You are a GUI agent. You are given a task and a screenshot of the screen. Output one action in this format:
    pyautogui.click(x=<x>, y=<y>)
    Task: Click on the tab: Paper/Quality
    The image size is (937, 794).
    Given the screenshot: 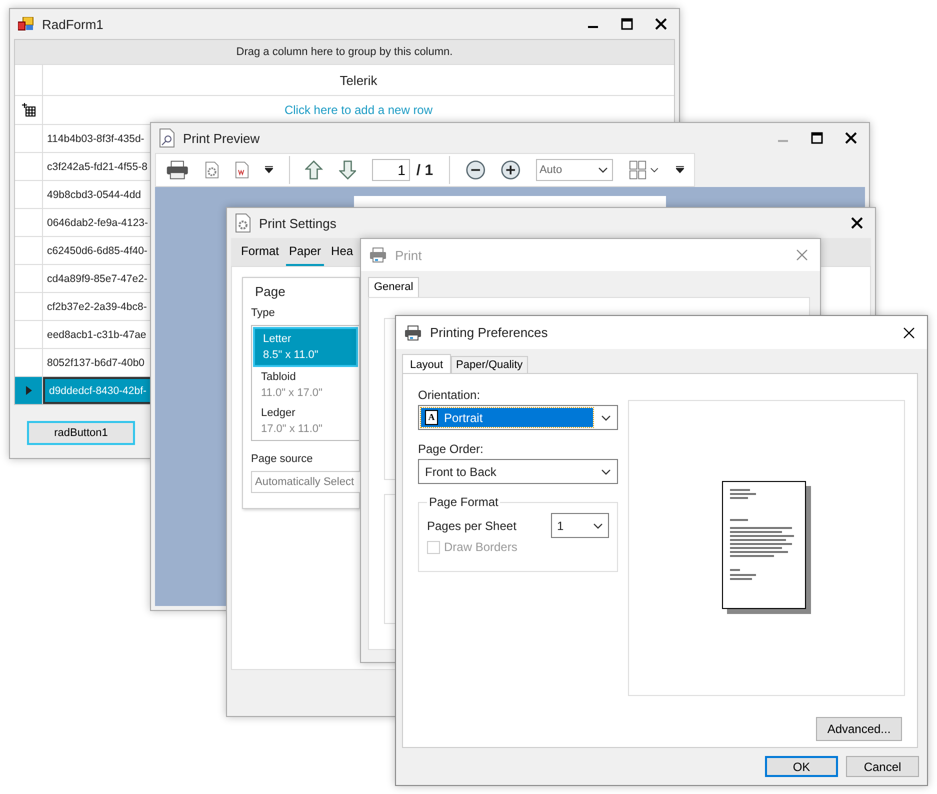 What is the action you would take?
    pyautogui.click(x=489, y=364)
    